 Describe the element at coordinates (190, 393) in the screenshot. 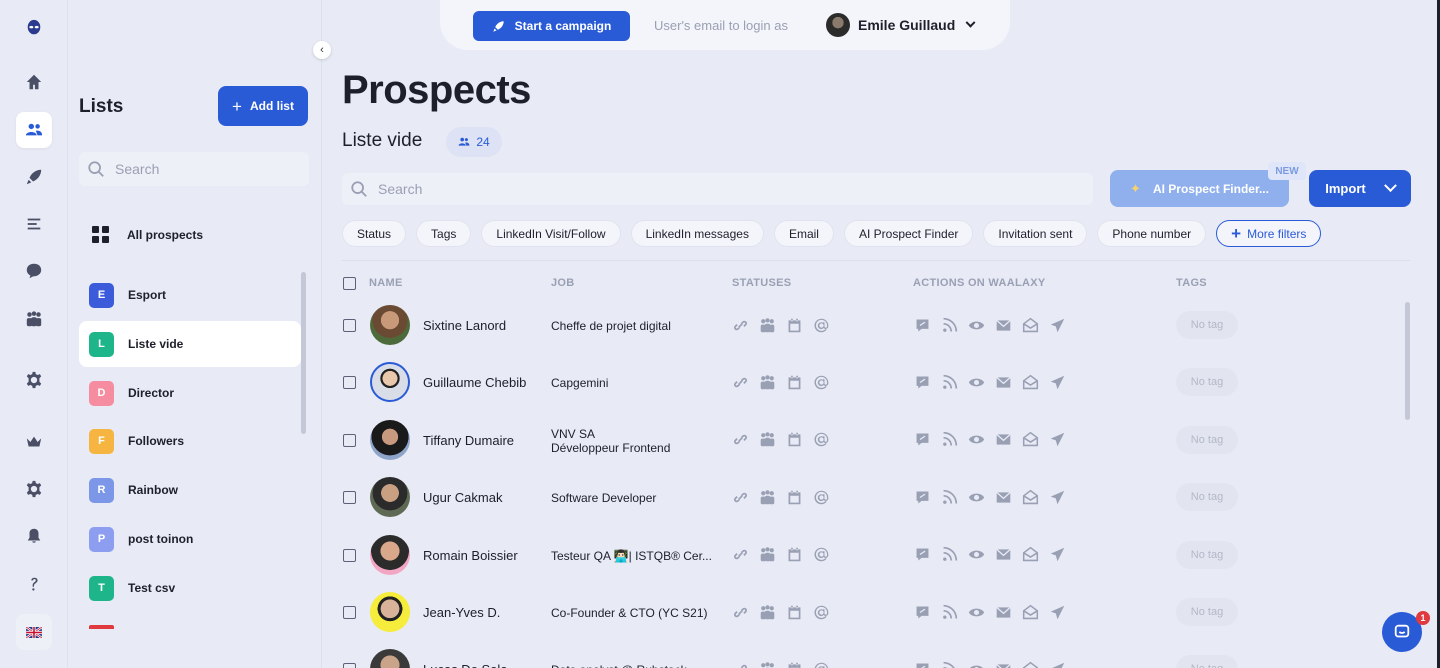

I see `list-item-director: D Director` at that location.